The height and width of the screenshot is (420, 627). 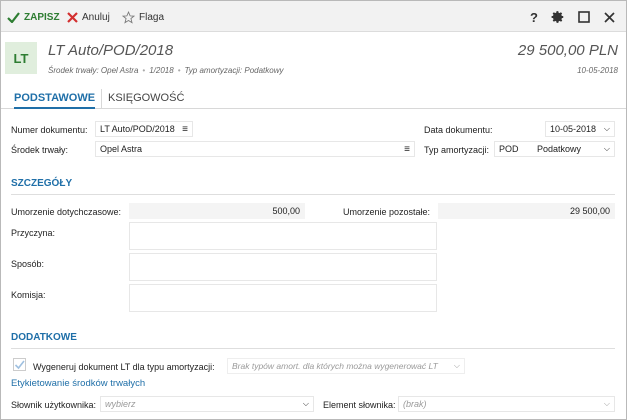 I want to click on maximize-button, so click(x=584, y=17).